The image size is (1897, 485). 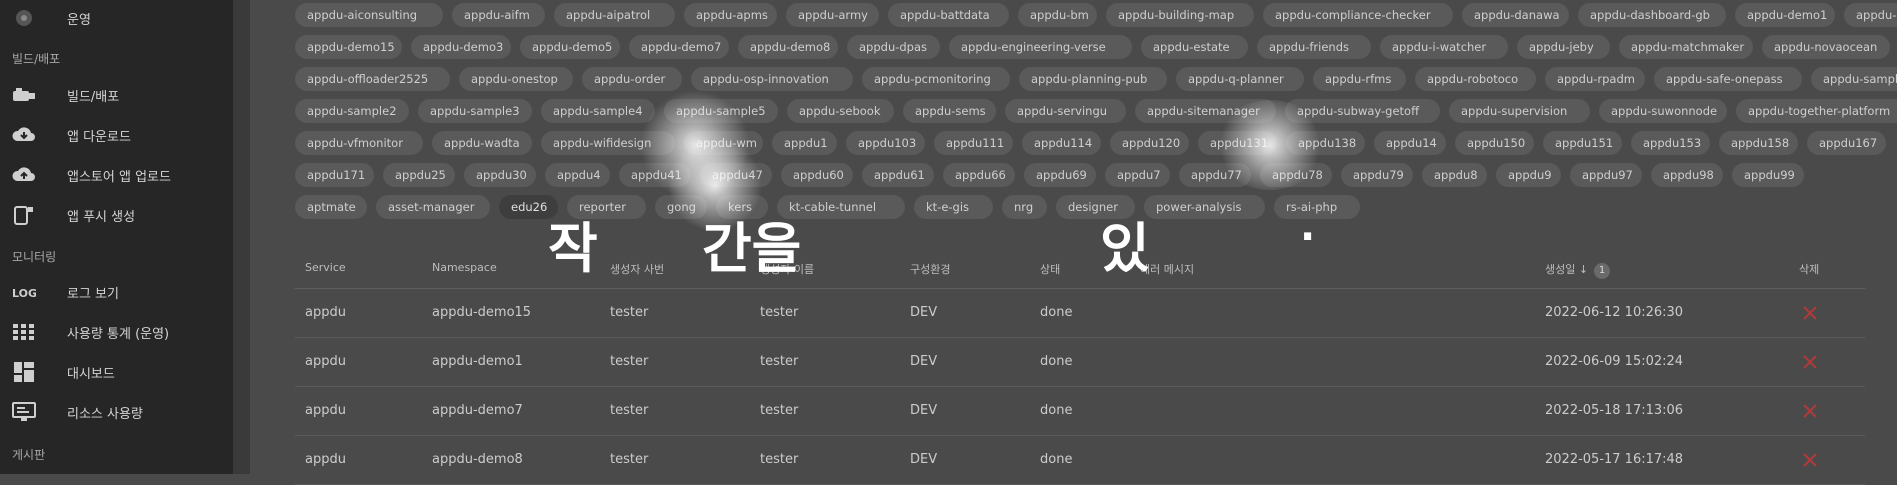 I want to click on sidebar-item-logs: LOG 로그 보기, so click(x=116, y=292).